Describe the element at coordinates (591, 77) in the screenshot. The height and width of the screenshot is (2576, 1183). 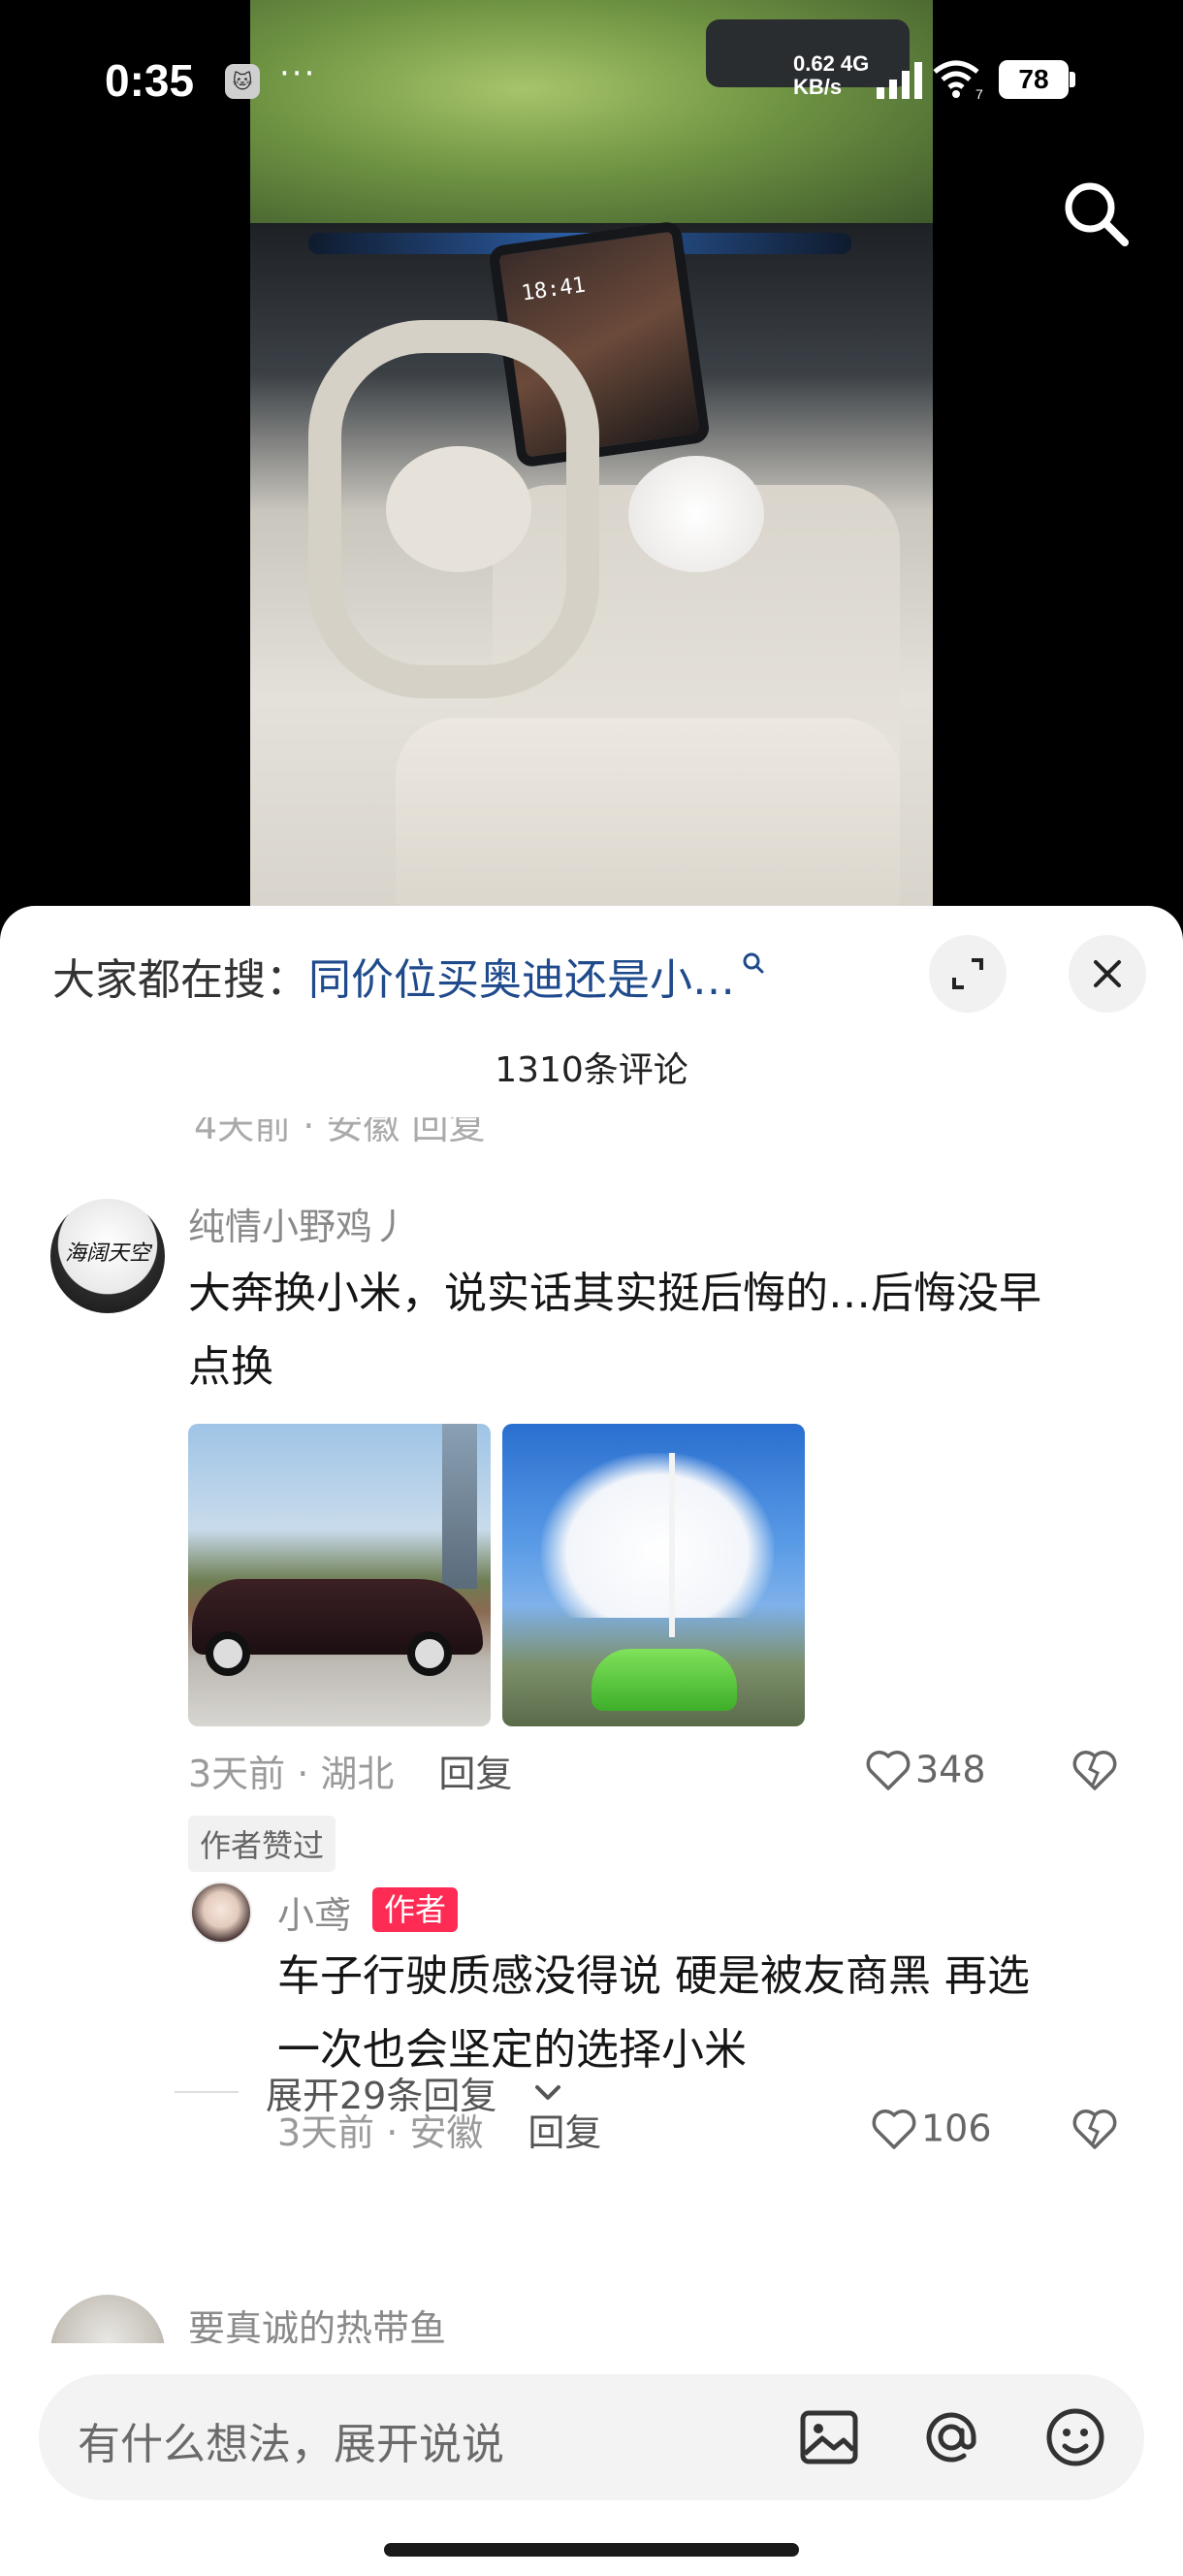
I see `status-bar: 0:35 🐱 ··· 0.62 4G KB/s 7 78` at that location.